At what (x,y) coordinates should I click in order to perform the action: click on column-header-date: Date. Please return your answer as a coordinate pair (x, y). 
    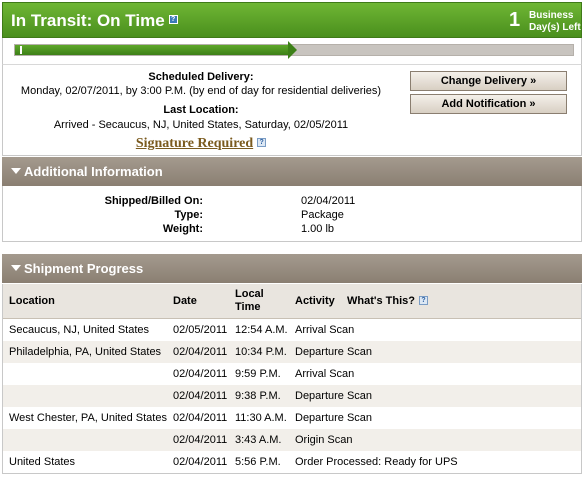
    Looking at the image, I should click on (185, 301).